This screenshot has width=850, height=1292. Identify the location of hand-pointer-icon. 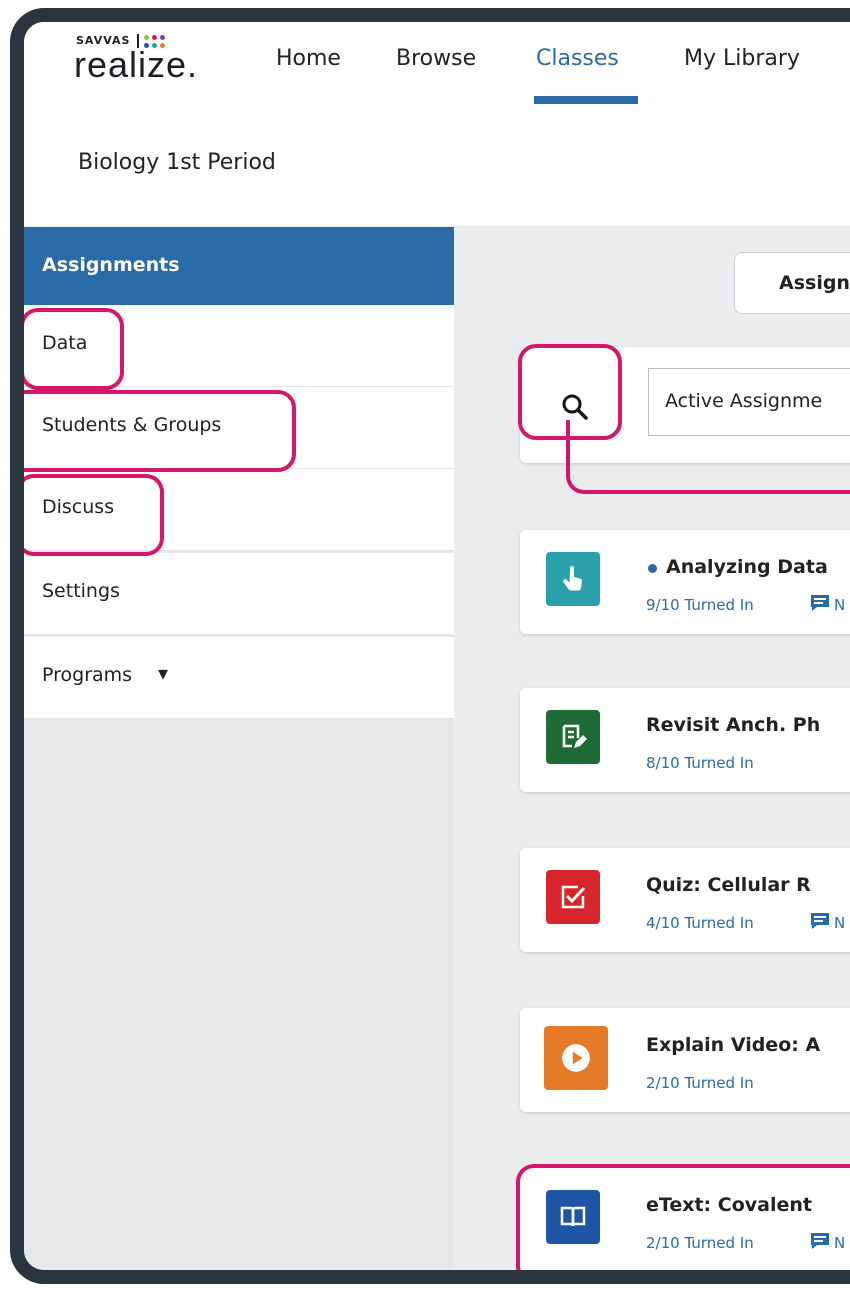
(573, 579).